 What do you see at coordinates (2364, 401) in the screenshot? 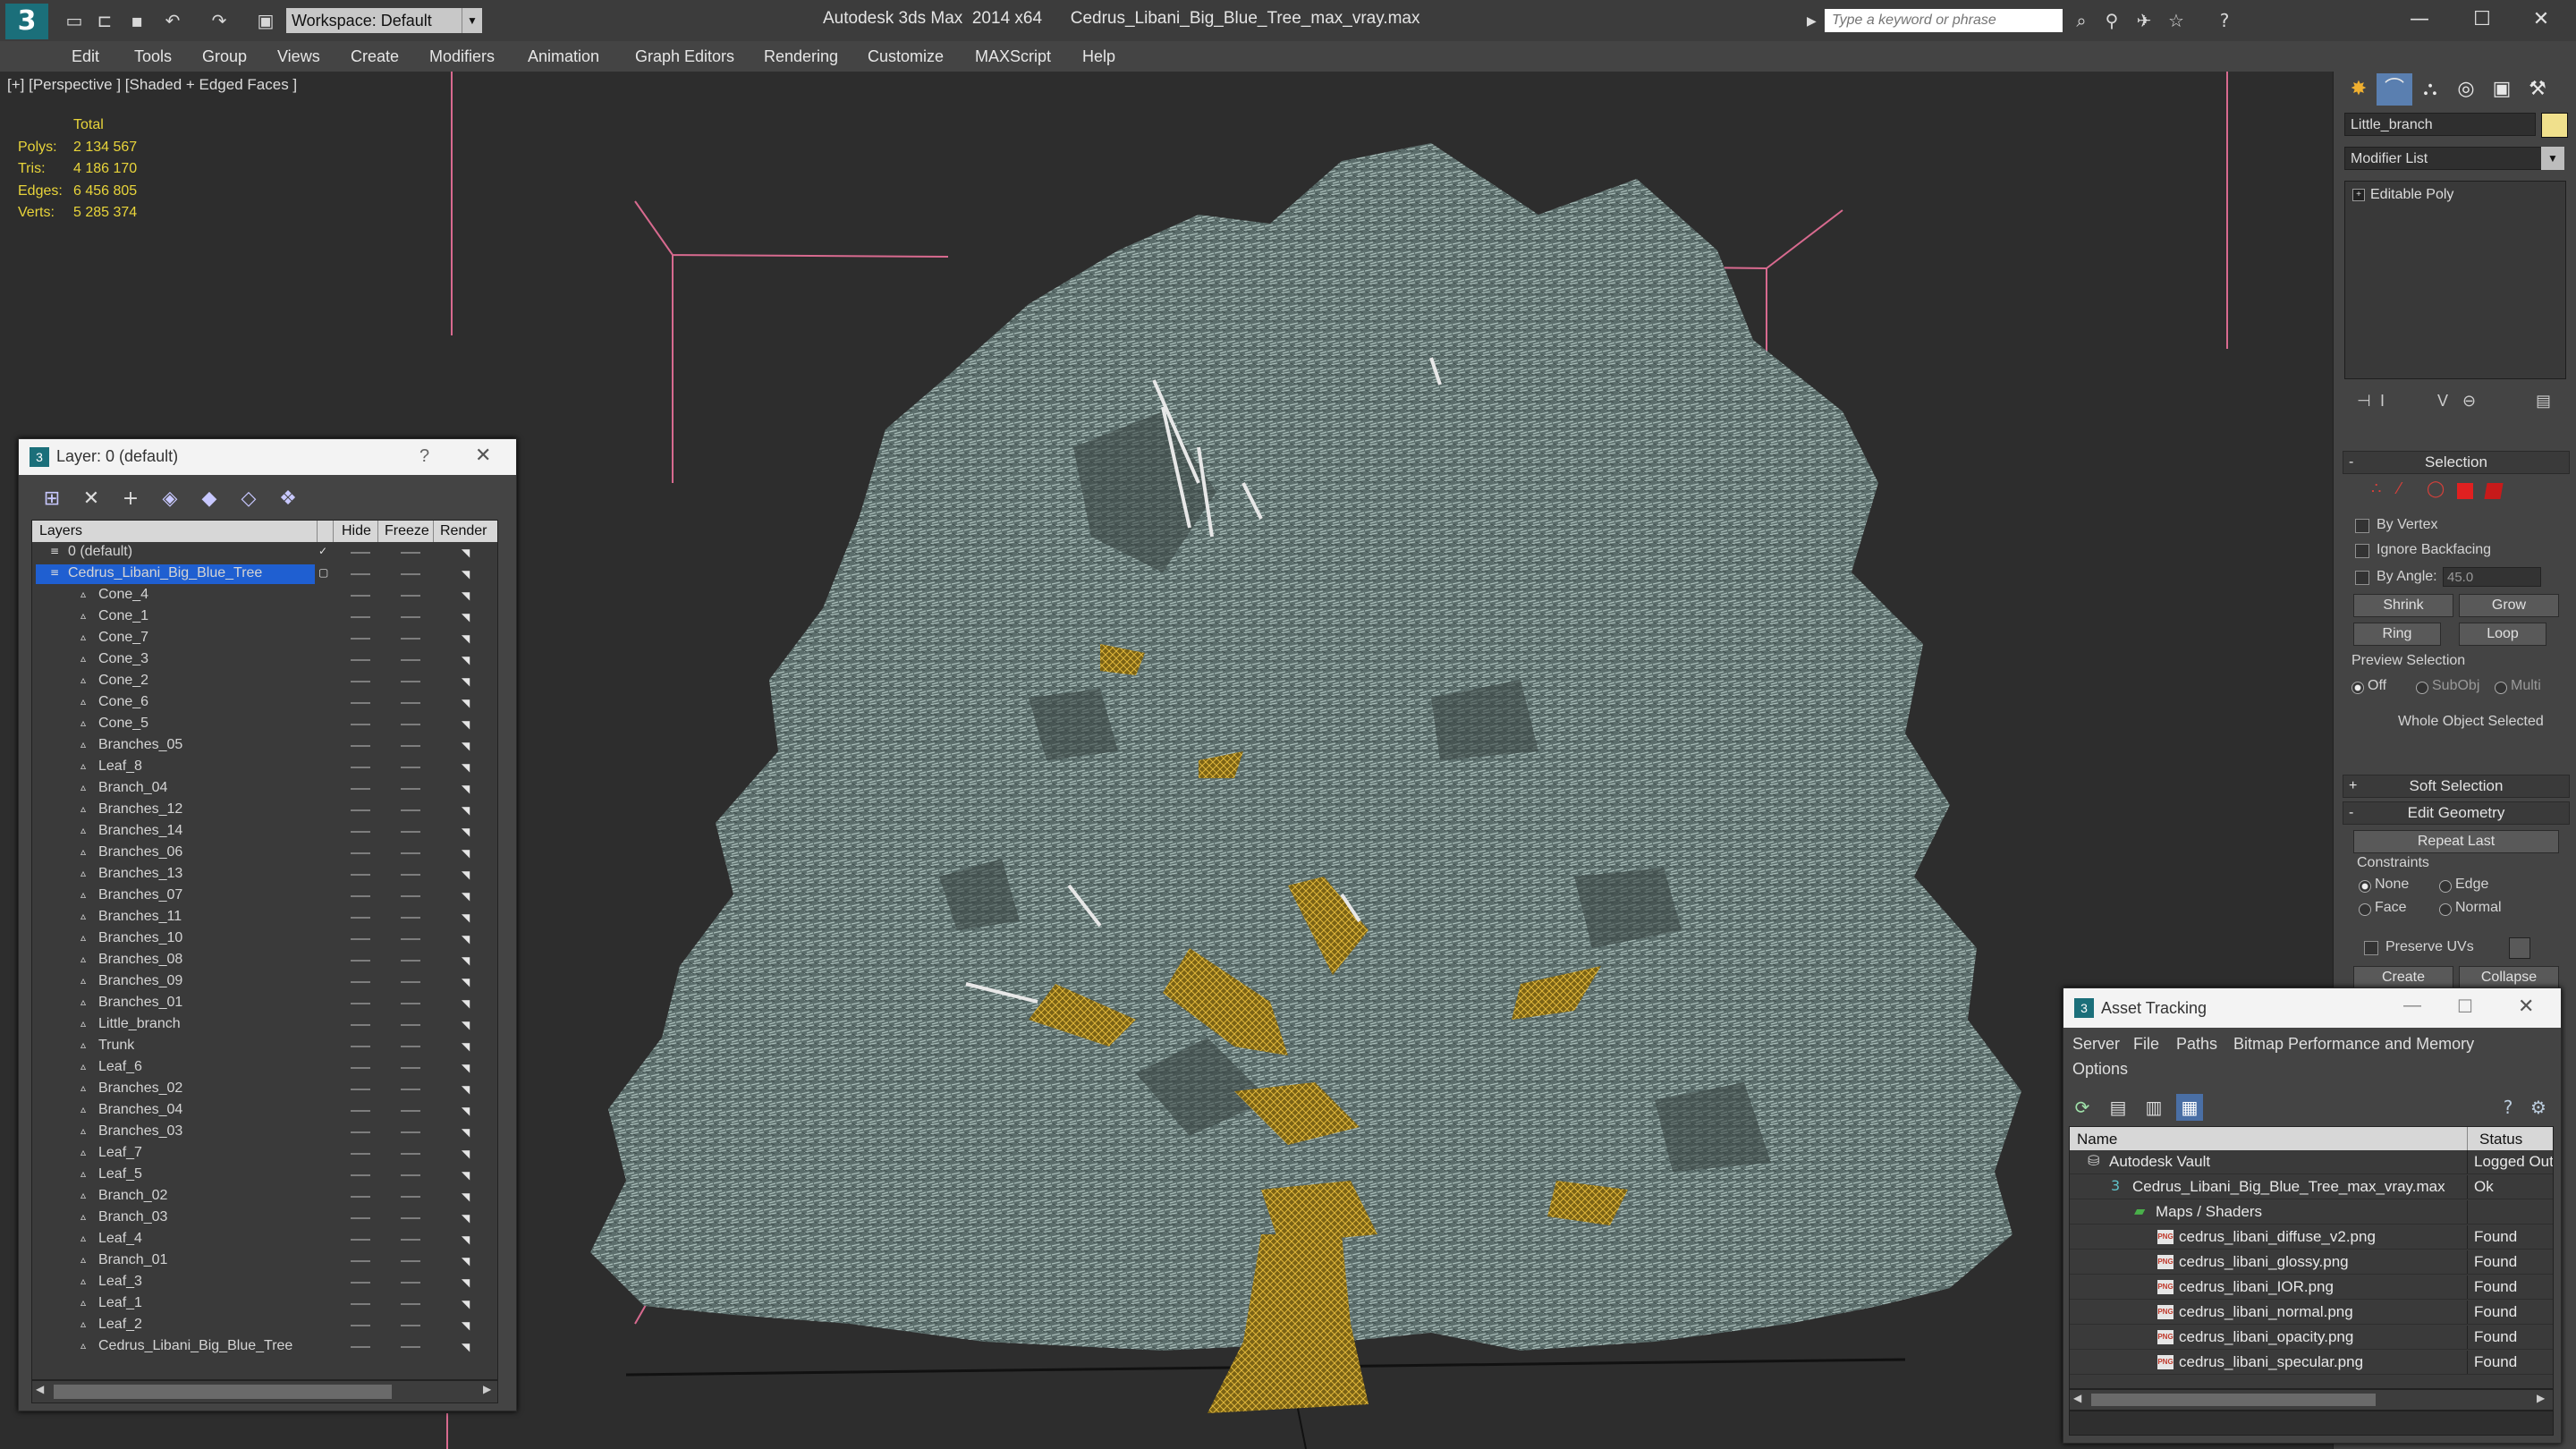
I see `pin-stack-icon: ⊣` at bounding box center [2364, 401].